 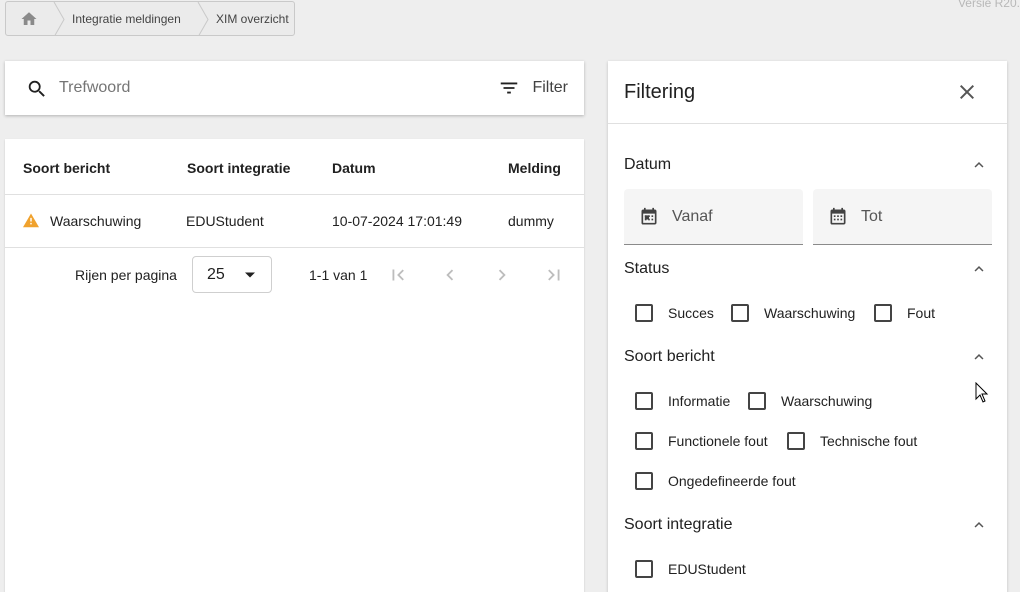 What do you see at coordinates (807, 92) in the screenshot?
I see `filter-panel-header: Filtering` at bounding box center [807, 92].